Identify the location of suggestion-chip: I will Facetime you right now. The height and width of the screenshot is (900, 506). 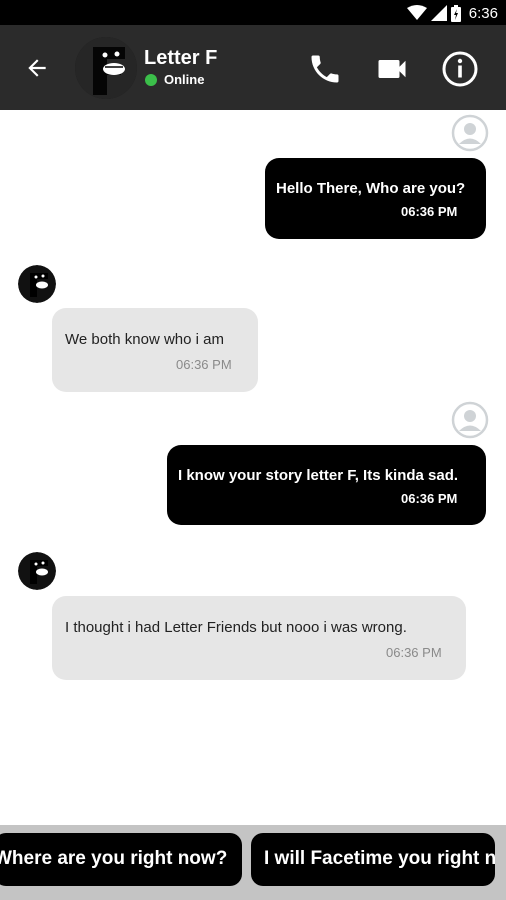
(373, 859).